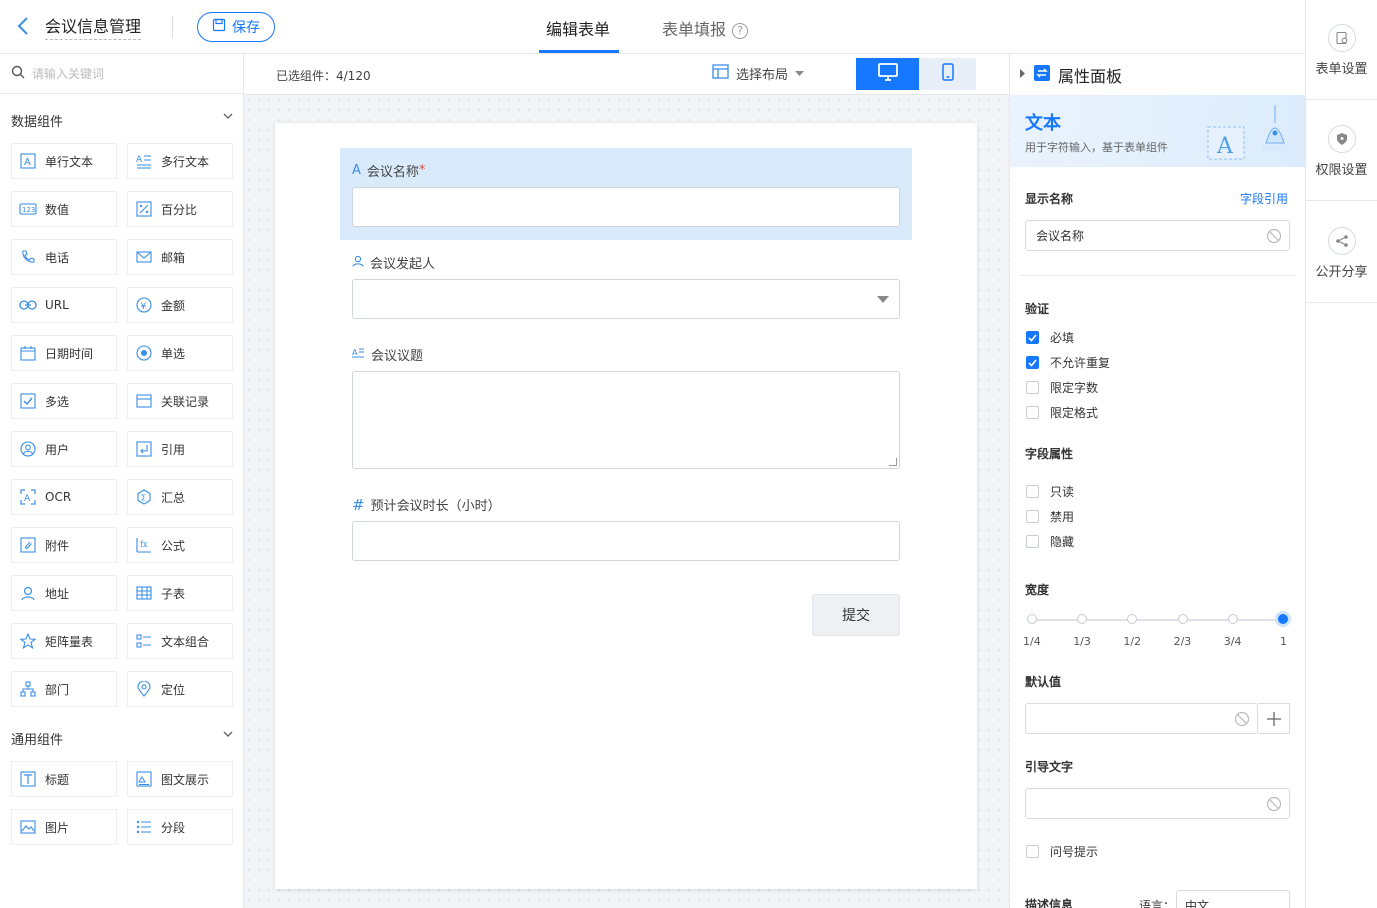 This screenshot has height=908, width=1377. Describe the element at coordinates (64, 497) in the screenshot. I see `component-item: A OCR` at that location.